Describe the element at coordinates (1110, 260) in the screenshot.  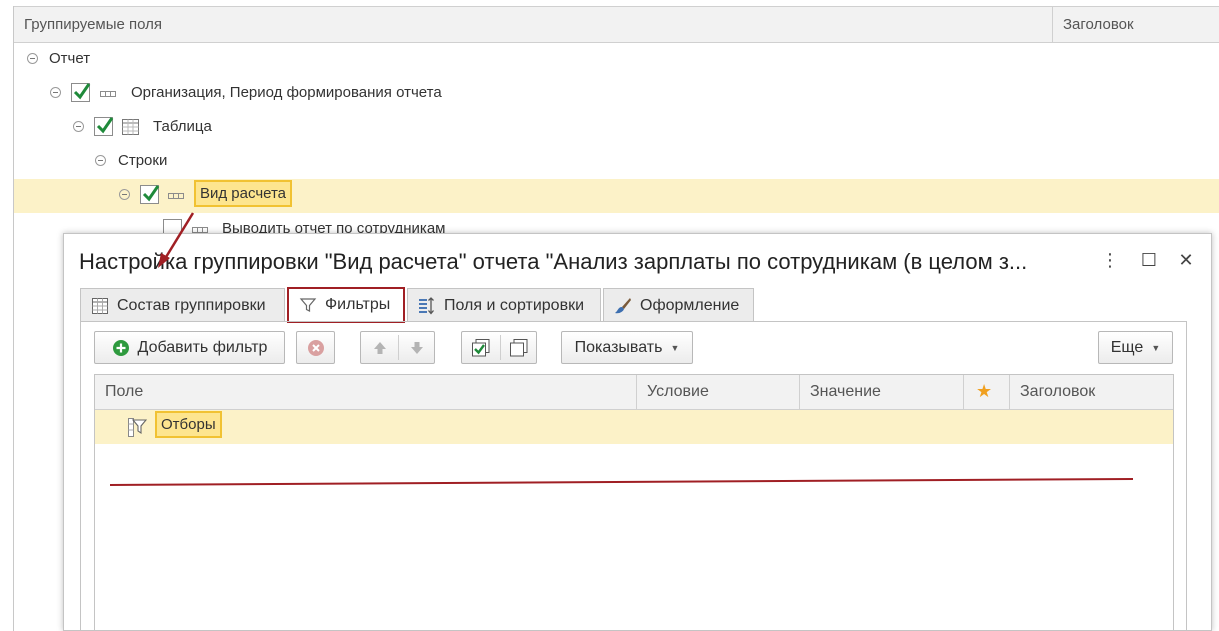
I see `more-actions-icon: ⋮` at that location.